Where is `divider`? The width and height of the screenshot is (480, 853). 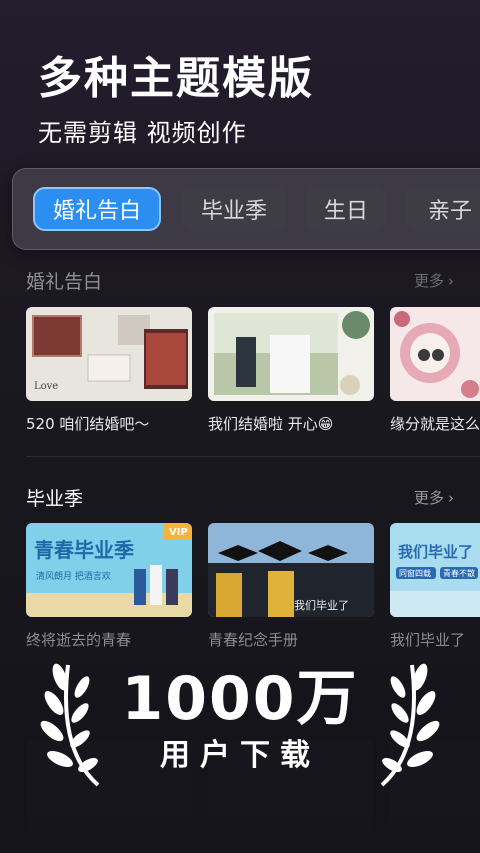
divider is located at coordinates (253, 456).